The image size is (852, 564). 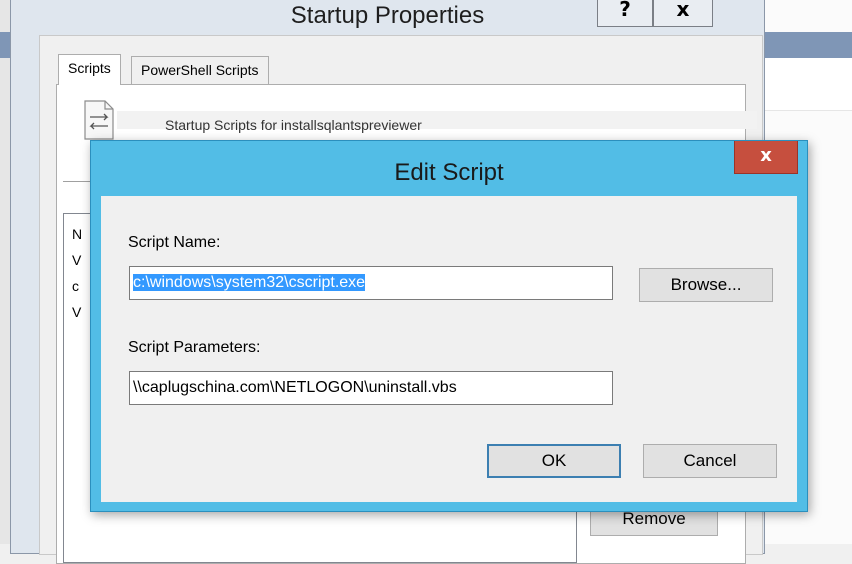 What do you see at coordinates (387, 18) in the screenshot?
I see `titlebar: Startup Properties ? x` at bounding box center [387, 18].